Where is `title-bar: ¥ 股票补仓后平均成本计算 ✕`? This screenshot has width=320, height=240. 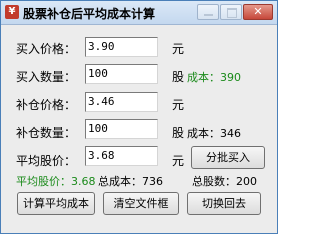
title-bar: ¥ 股票补仓后平均成本计算 ✕ is located at coordinates (139, 13).